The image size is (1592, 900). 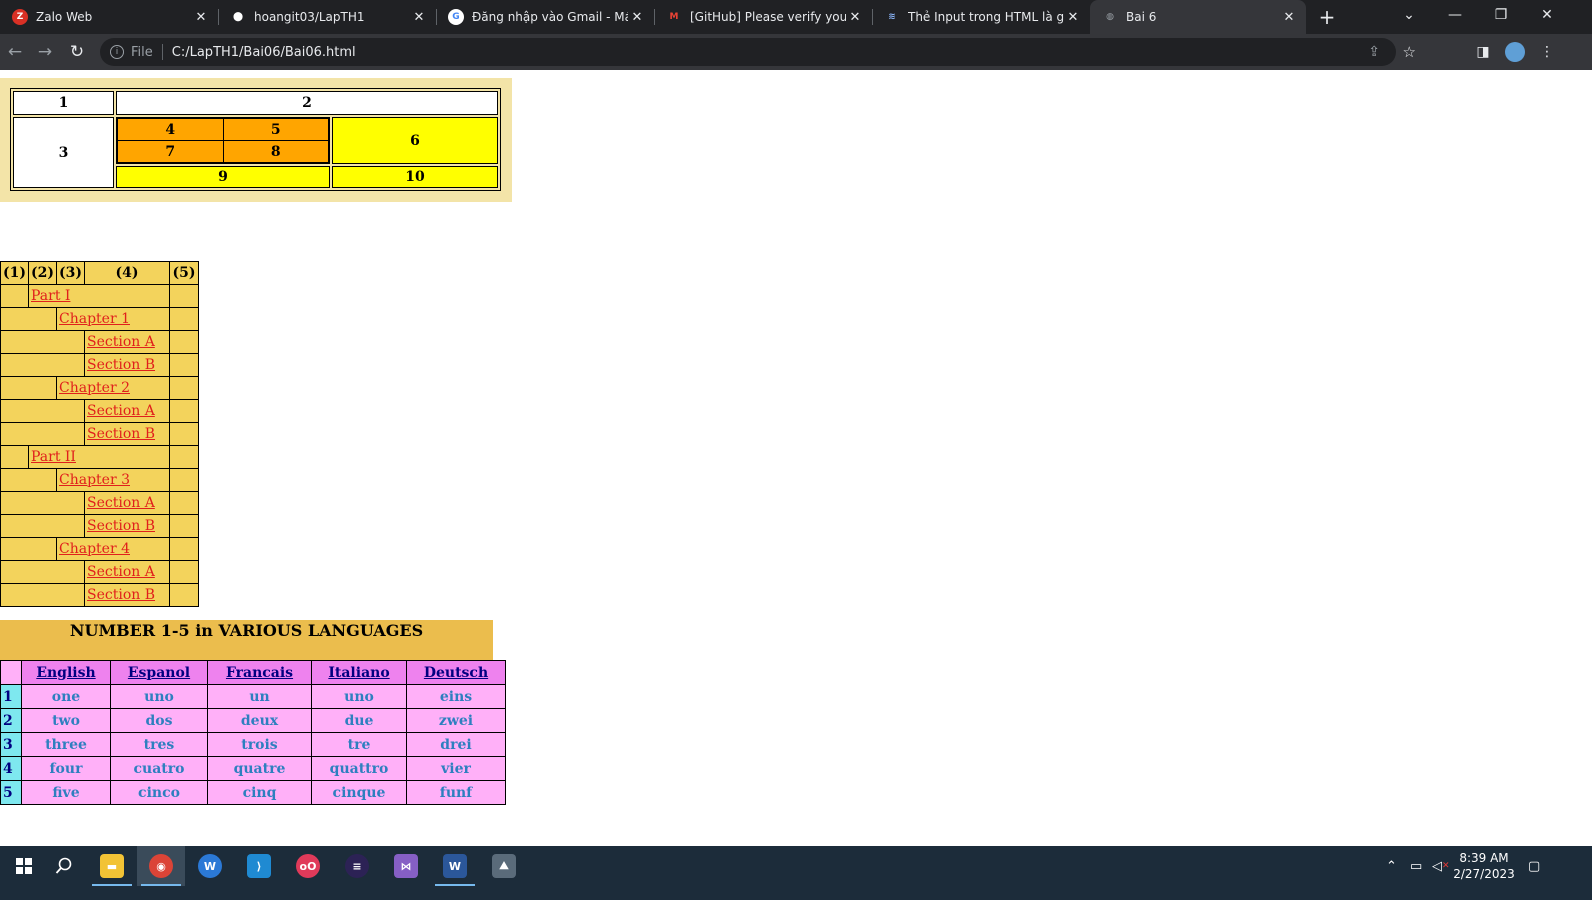 I want to click on profile-avatar, so click(x=1515, y=52).